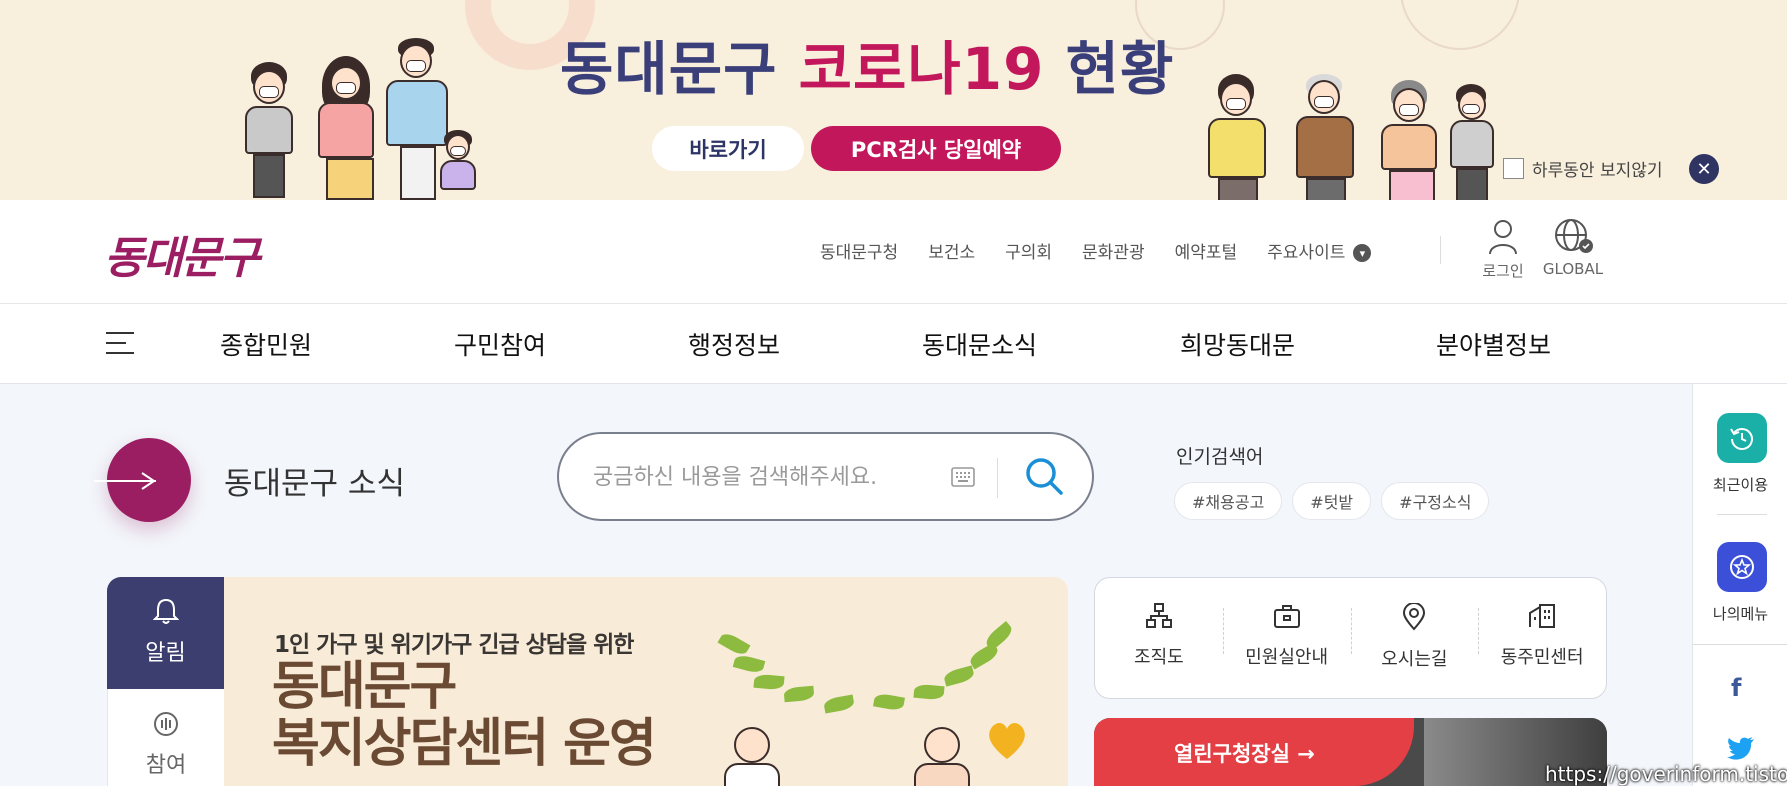  I want to click on facebook-icon: f, so click(1736, 688).